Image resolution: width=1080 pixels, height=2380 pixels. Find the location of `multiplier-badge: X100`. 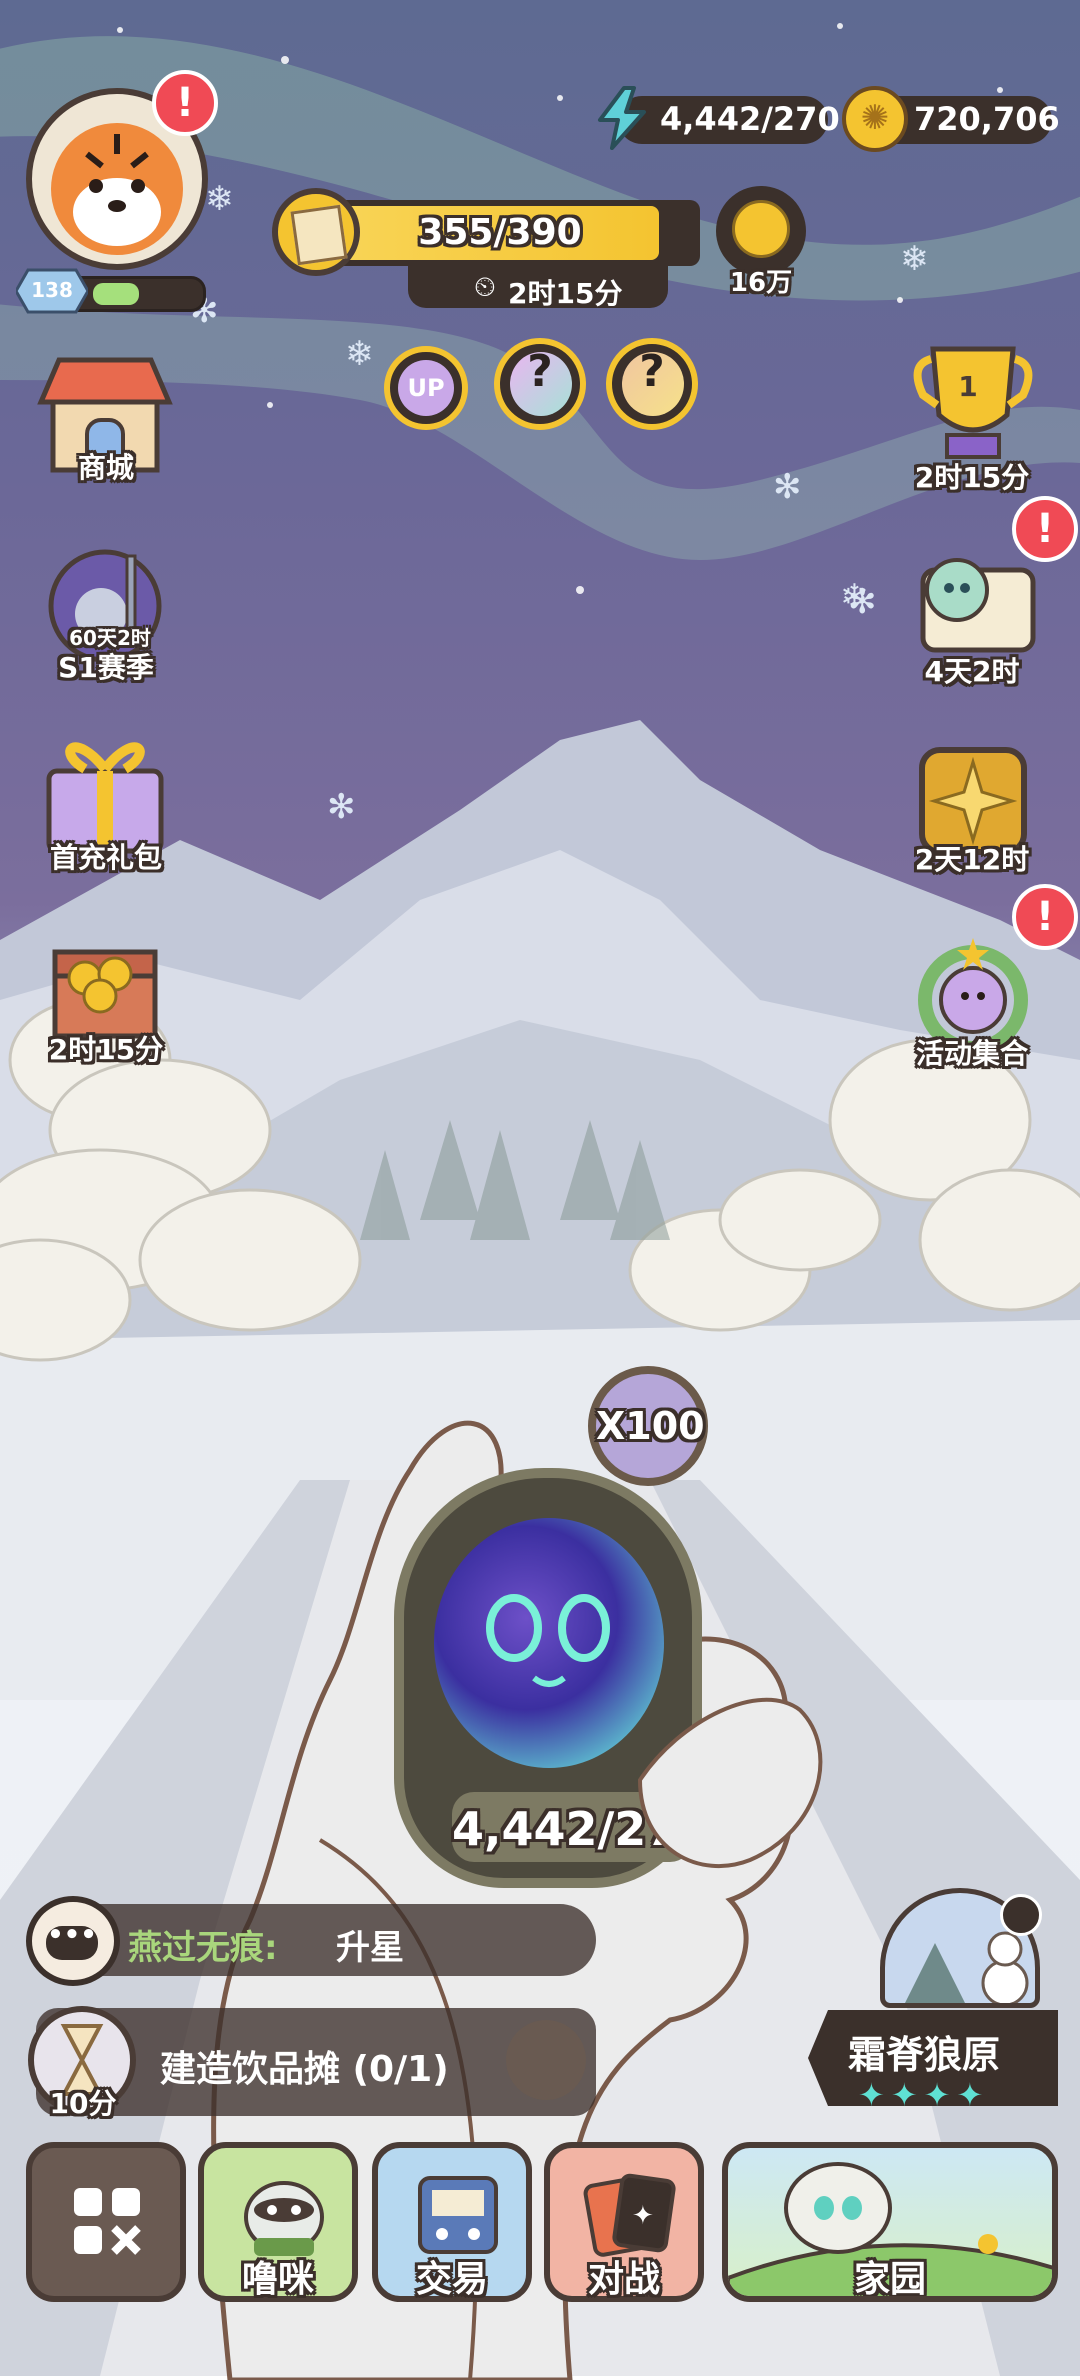

multiplier-badge: X100 is located at coordinates (648, 1426).